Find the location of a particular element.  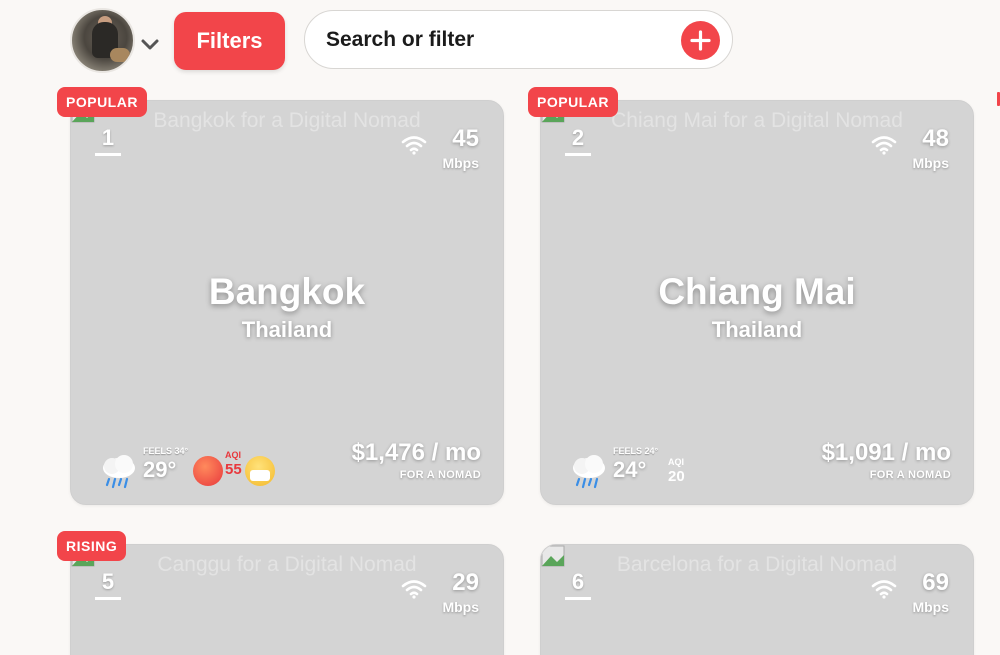

wifi-speed-value: 29 is located at coordinates (465, 582).